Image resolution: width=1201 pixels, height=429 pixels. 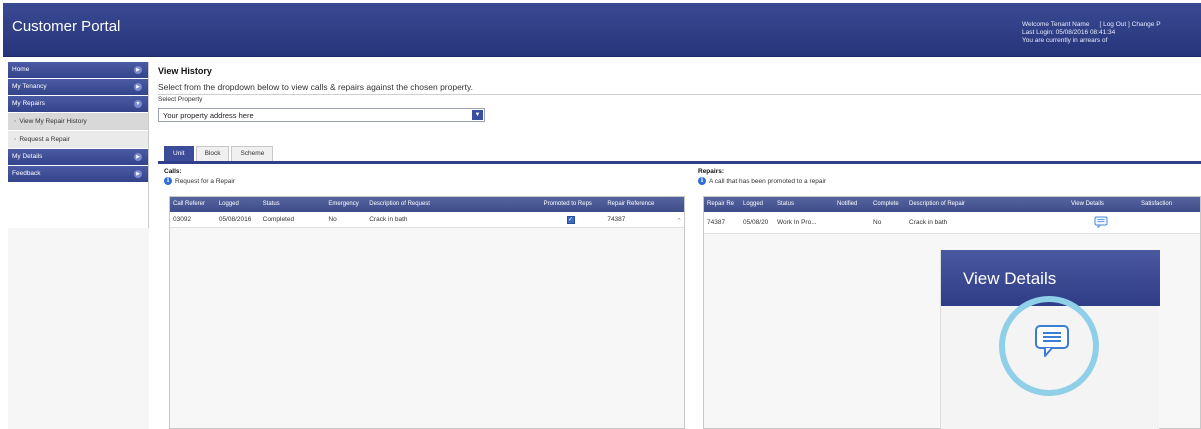 What do you see at coordinates (208, 115) in the screenshot?
I see `property-select-value: Your property address here` at bounding box center [208, 115].